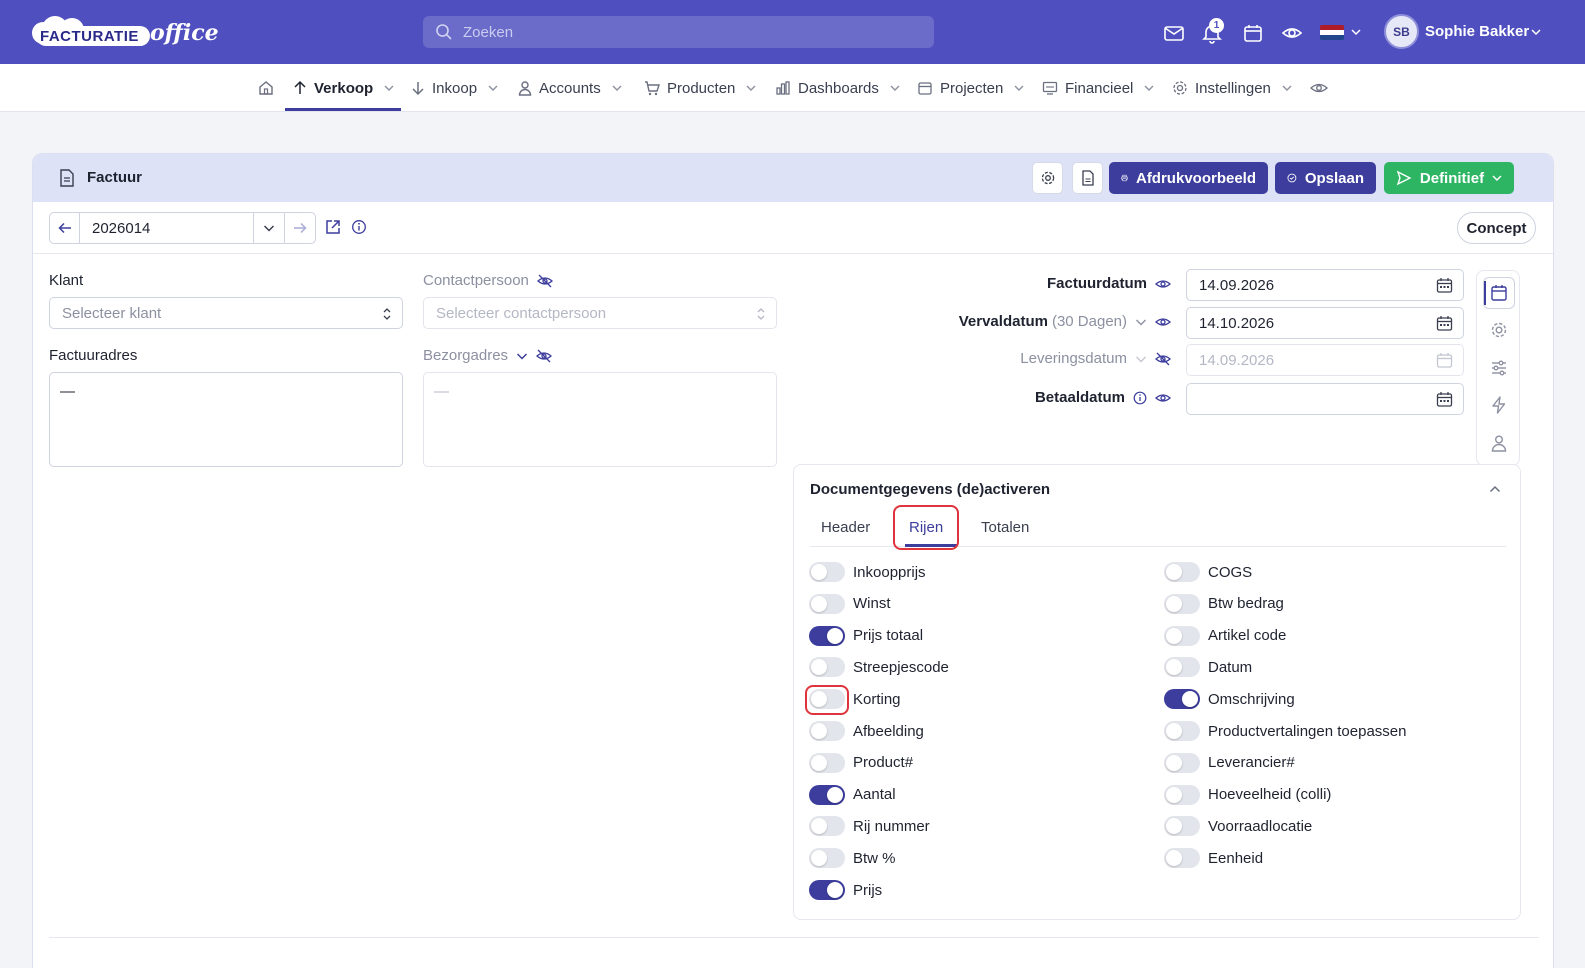 This screenshot has width=1585, height=968. Describe the element at coordinates (343, 88) in the screenshot. I see `nav-verkoop: Verkoop` at that location.